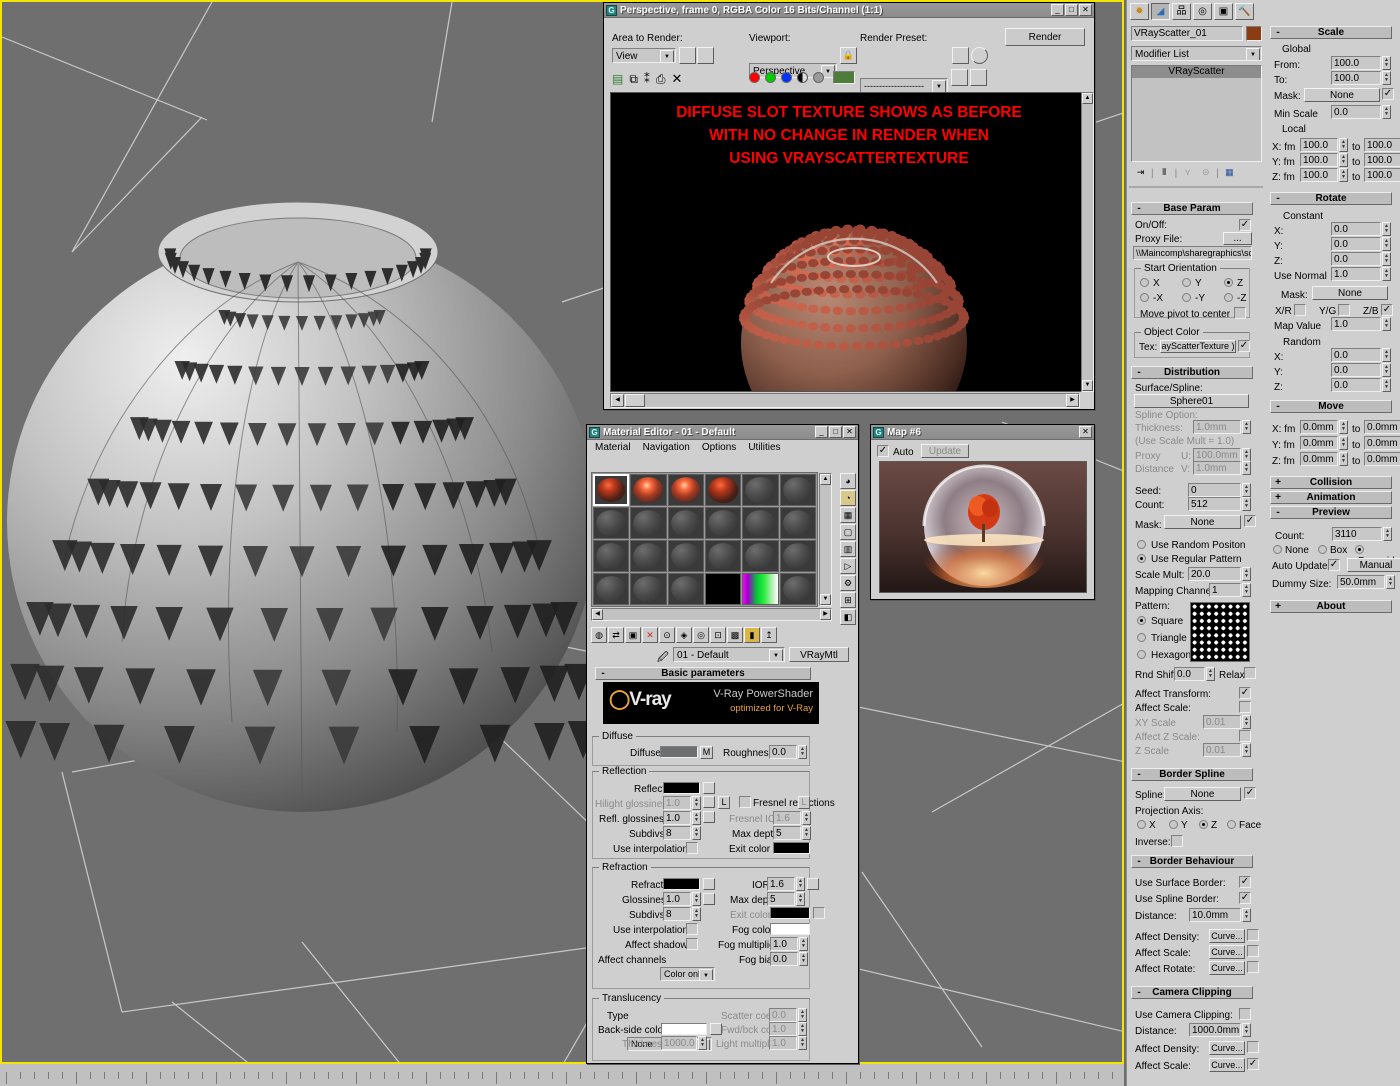 The width and height of the screenshot is (1400, 1086). I want to click on lock-icon: 🔒, so click(848, 55).